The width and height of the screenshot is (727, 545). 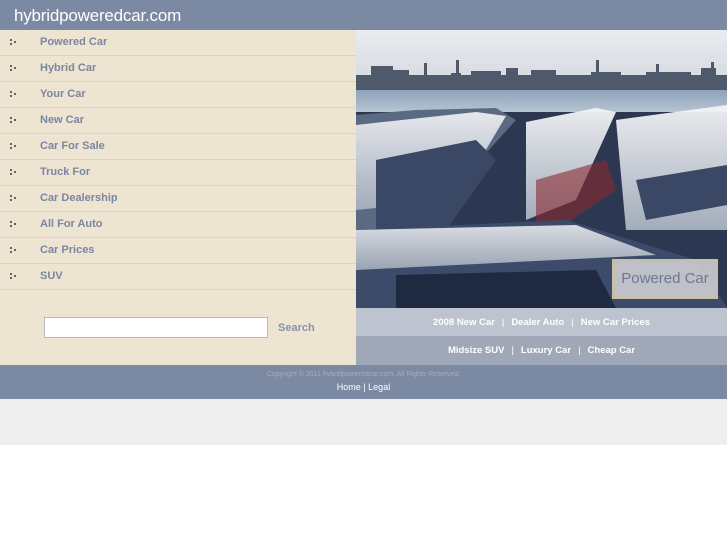 What do you see at coordinates (537, 322) in the screenshot?
I see `link-dealer-auto: Dealer Auto` at bounding box center [537, 322].